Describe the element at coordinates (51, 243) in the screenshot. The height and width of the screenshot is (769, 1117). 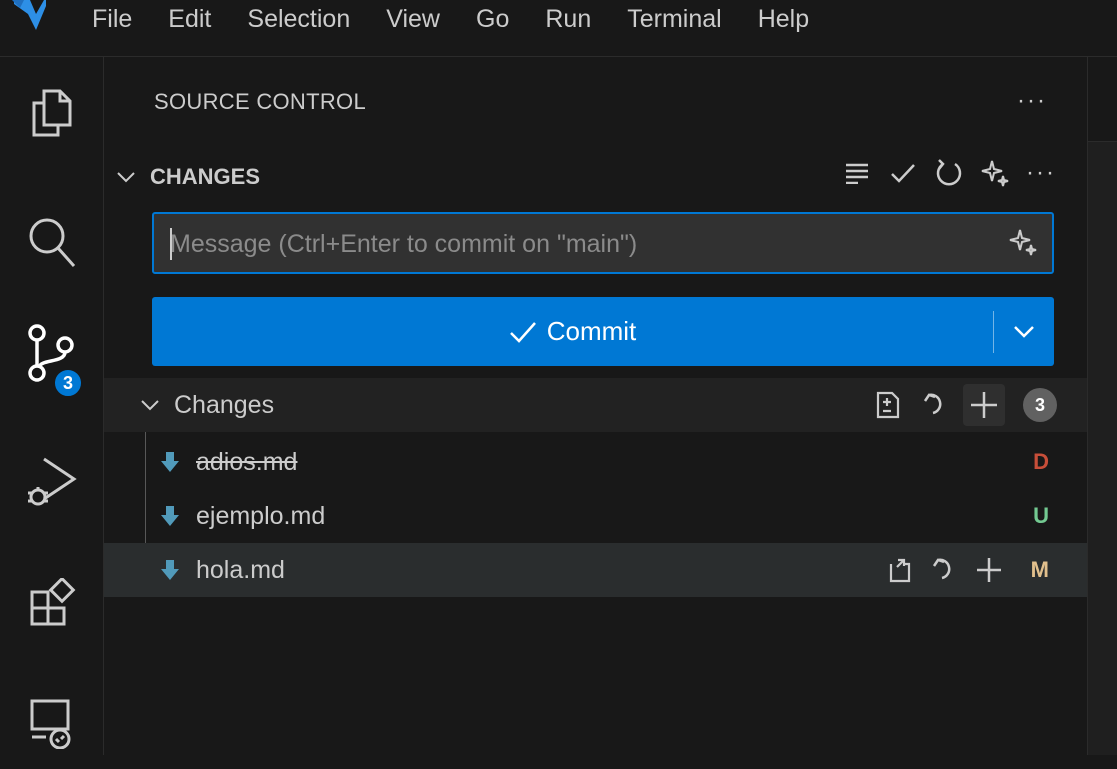
I see `search-icon` at that location.